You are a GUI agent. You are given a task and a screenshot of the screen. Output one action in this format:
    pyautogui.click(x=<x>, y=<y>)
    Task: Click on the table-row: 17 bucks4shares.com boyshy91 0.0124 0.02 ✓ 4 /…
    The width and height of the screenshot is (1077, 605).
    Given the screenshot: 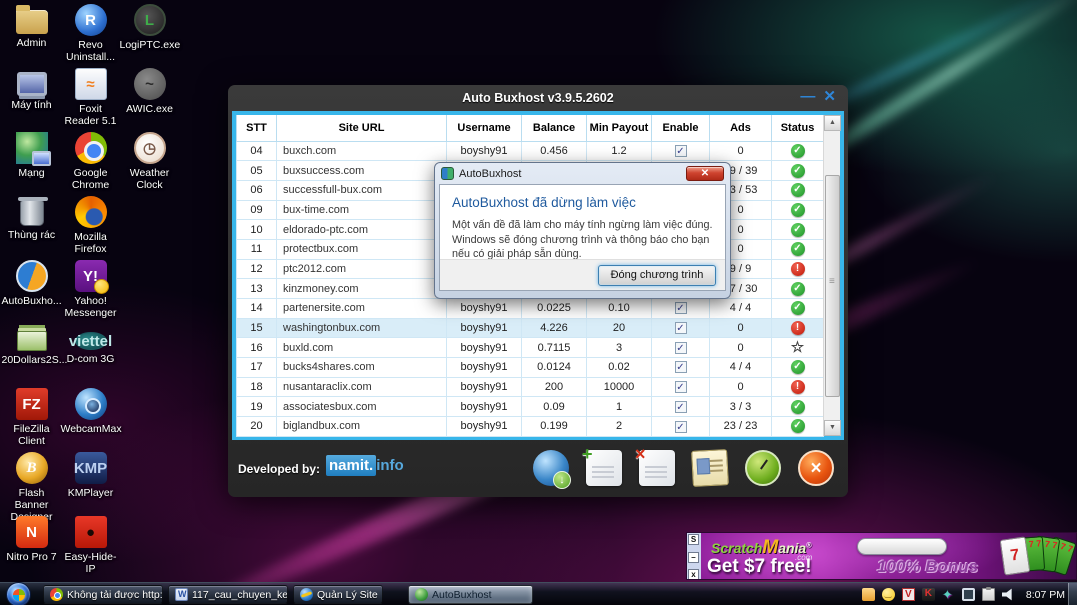 What is the action you would take?
    pyautogui.click(x=530, y=367)
    